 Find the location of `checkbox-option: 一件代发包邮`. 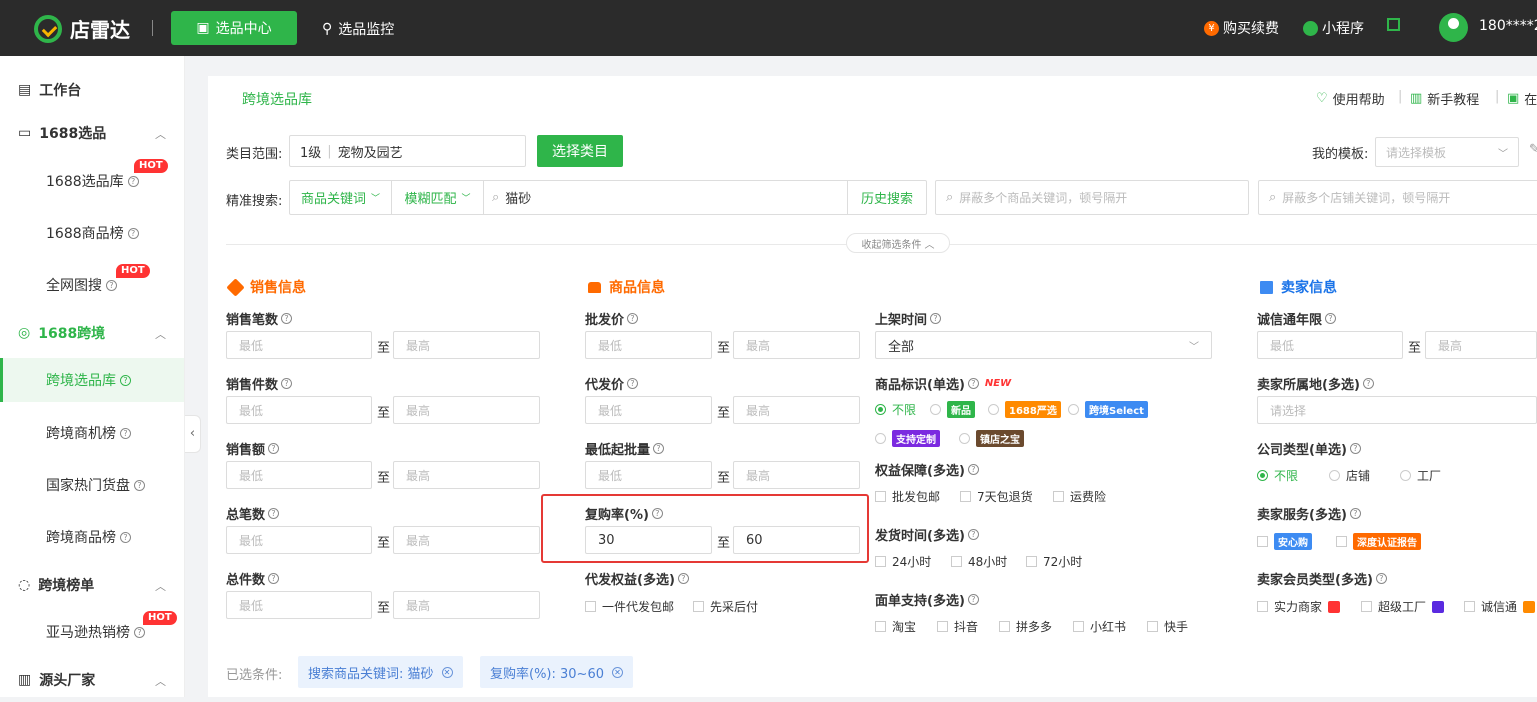

checkbox-option: 一件代发包邮 is located at coordinates (629, 606).